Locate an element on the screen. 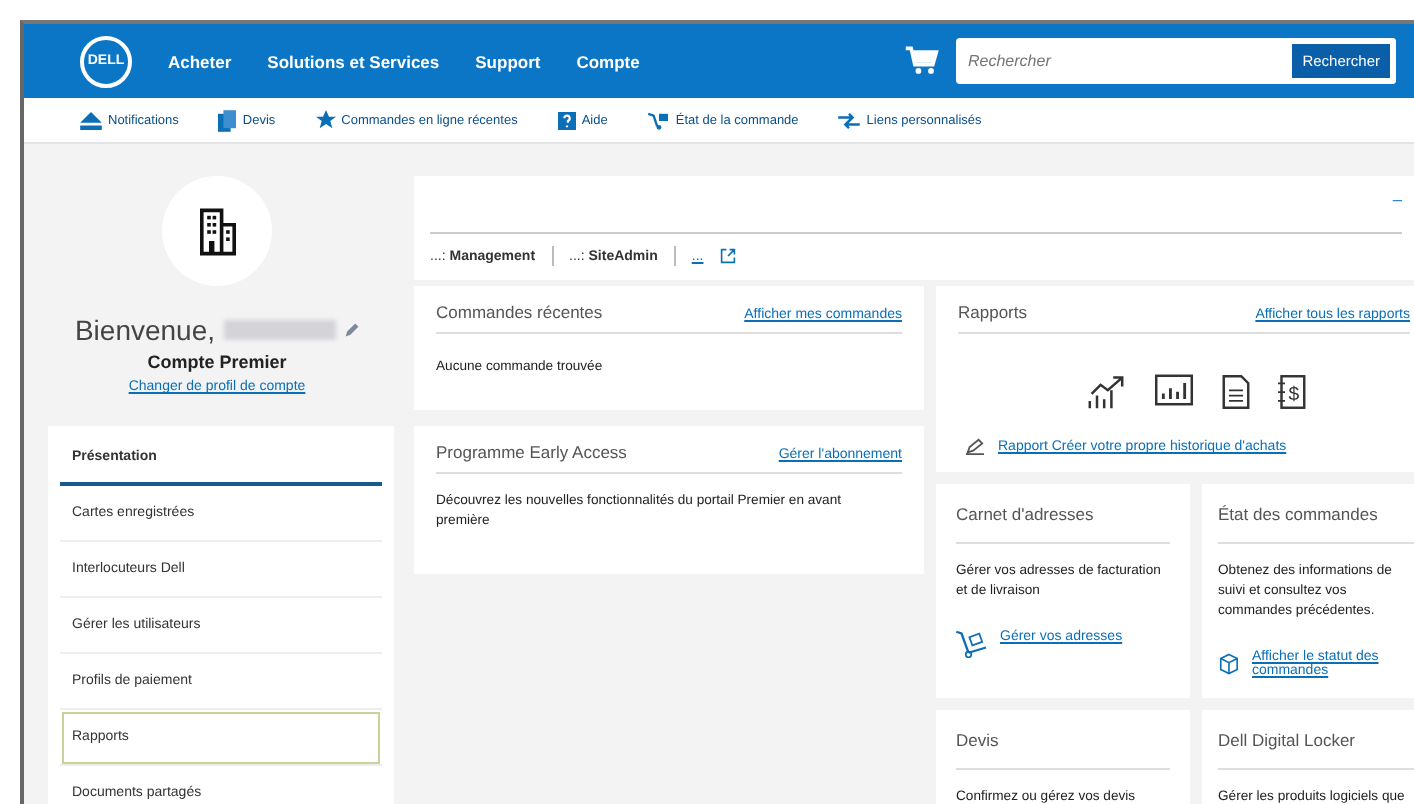 The height and width of the screenshot is (804, 1414). report-edit-icon is located at coordinates (975, 447).